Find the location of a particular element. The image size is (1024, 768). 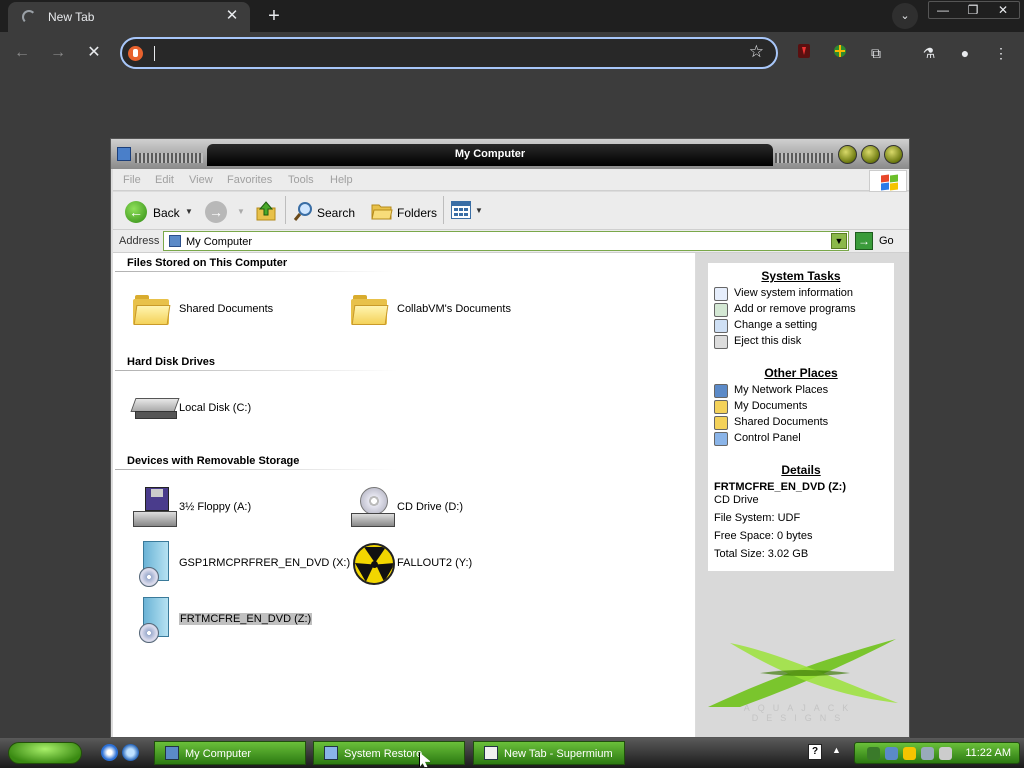

place-my-documents: My Documents is located at coordinates (770, 406).